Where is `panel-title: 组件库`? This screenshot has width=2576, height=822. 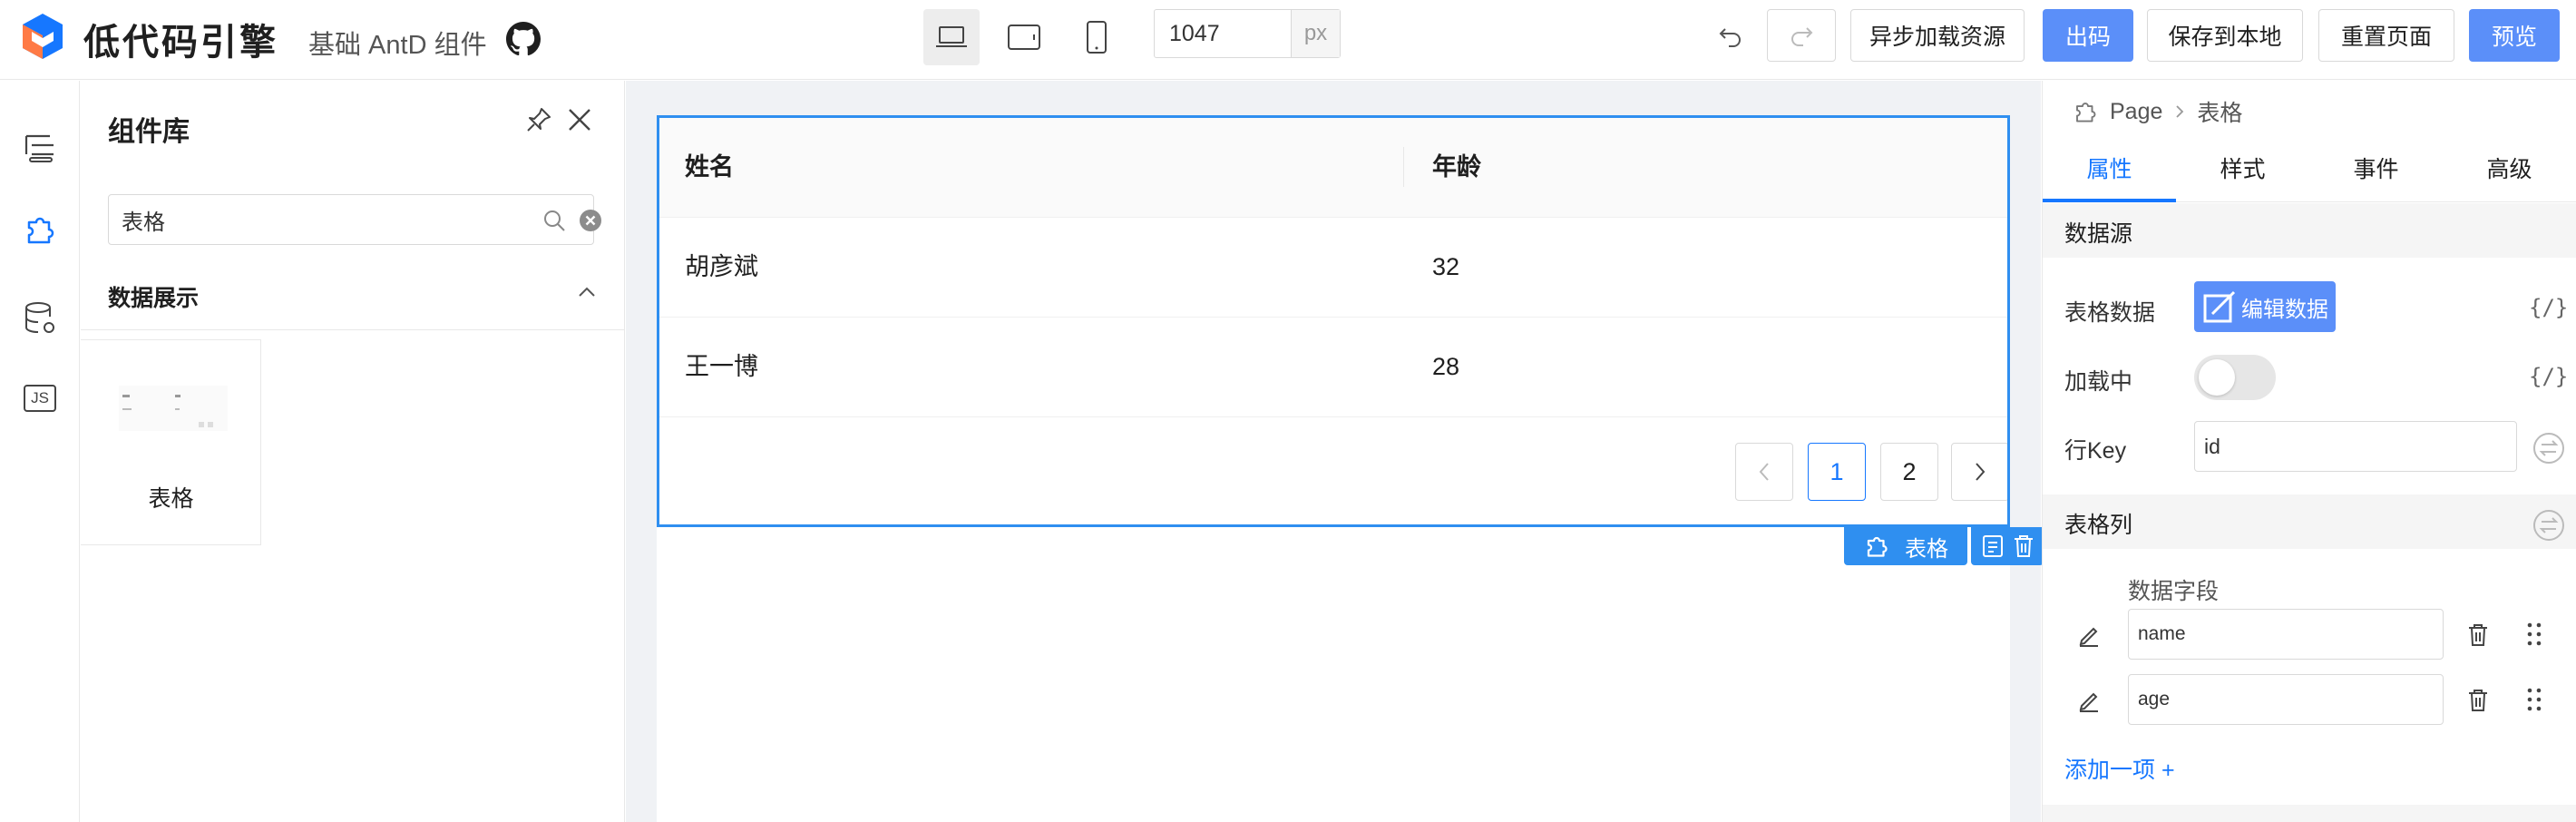
panel-title: 组件库 is located at coordinates (149, 132).